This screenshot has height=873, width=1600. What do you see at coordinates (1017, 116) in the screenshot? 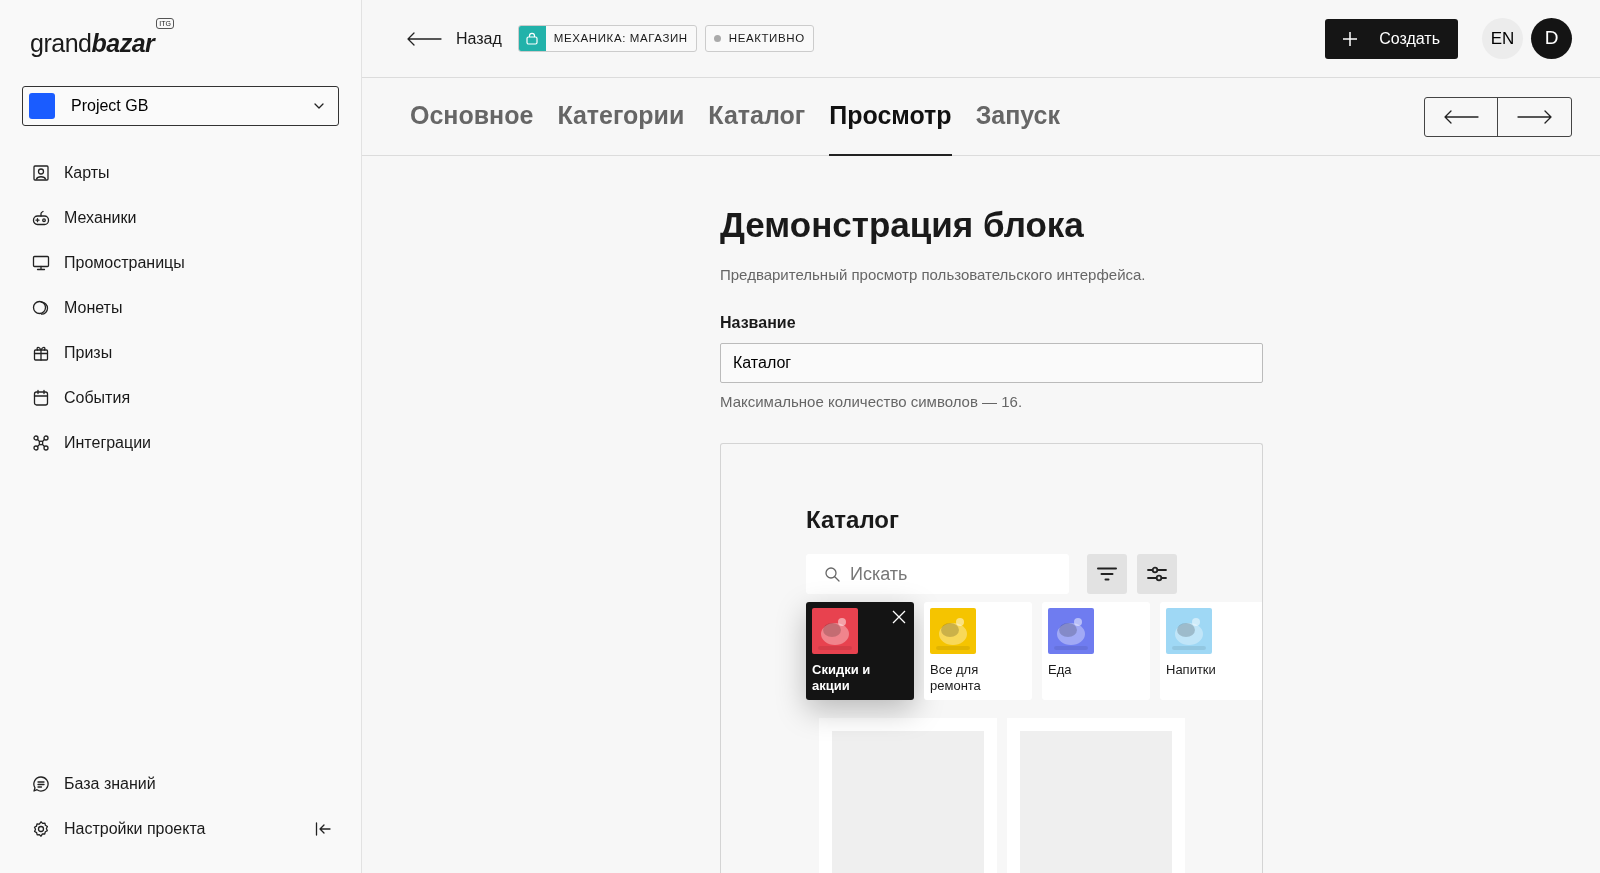
I see `tab: Запуск` at bounding box center [1017, 116].